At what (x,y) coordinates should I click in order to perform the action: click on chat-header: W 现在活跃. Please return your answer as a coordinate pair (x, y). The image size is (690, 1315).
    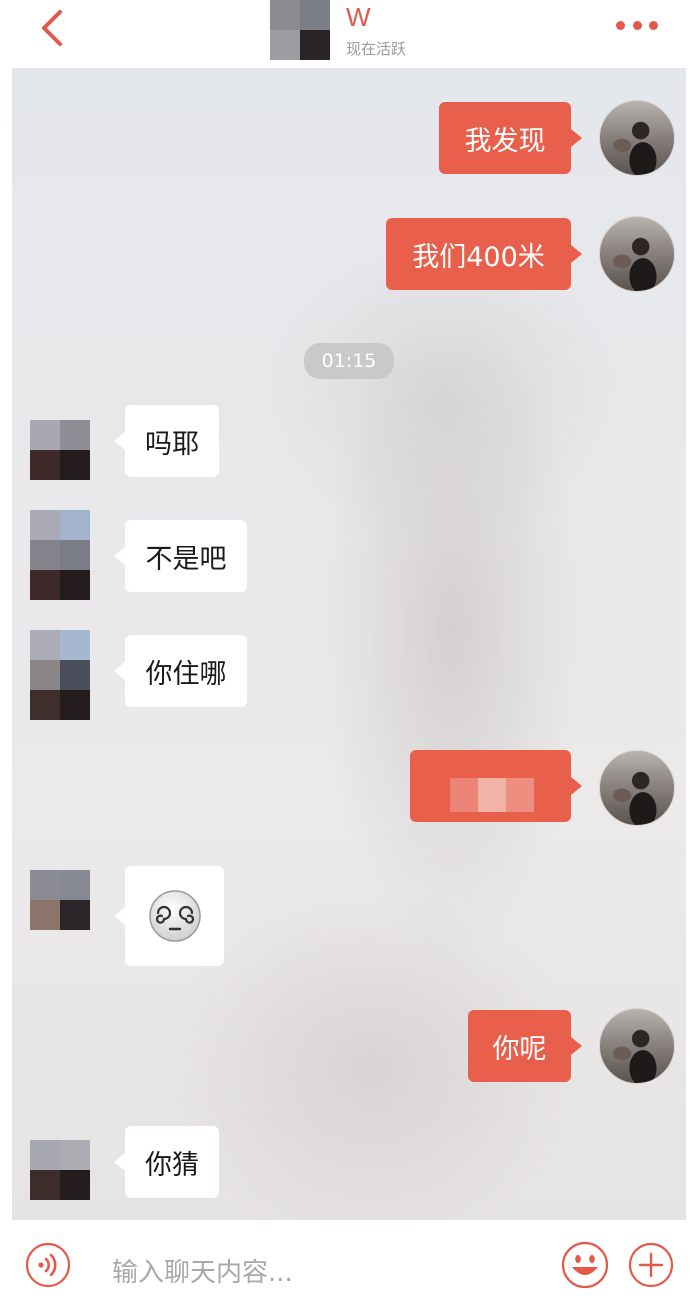
    Looking at the image, I should click on (345, 33).